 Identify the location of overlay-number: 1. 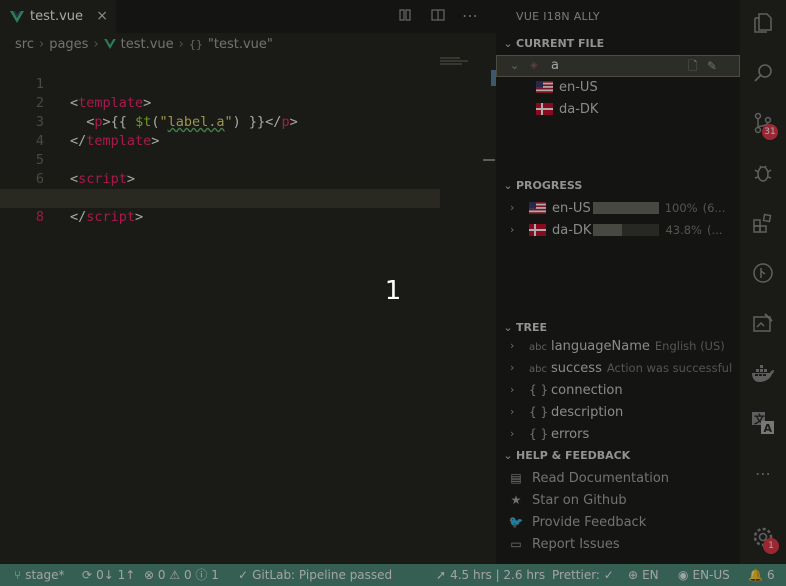
(393, 291).